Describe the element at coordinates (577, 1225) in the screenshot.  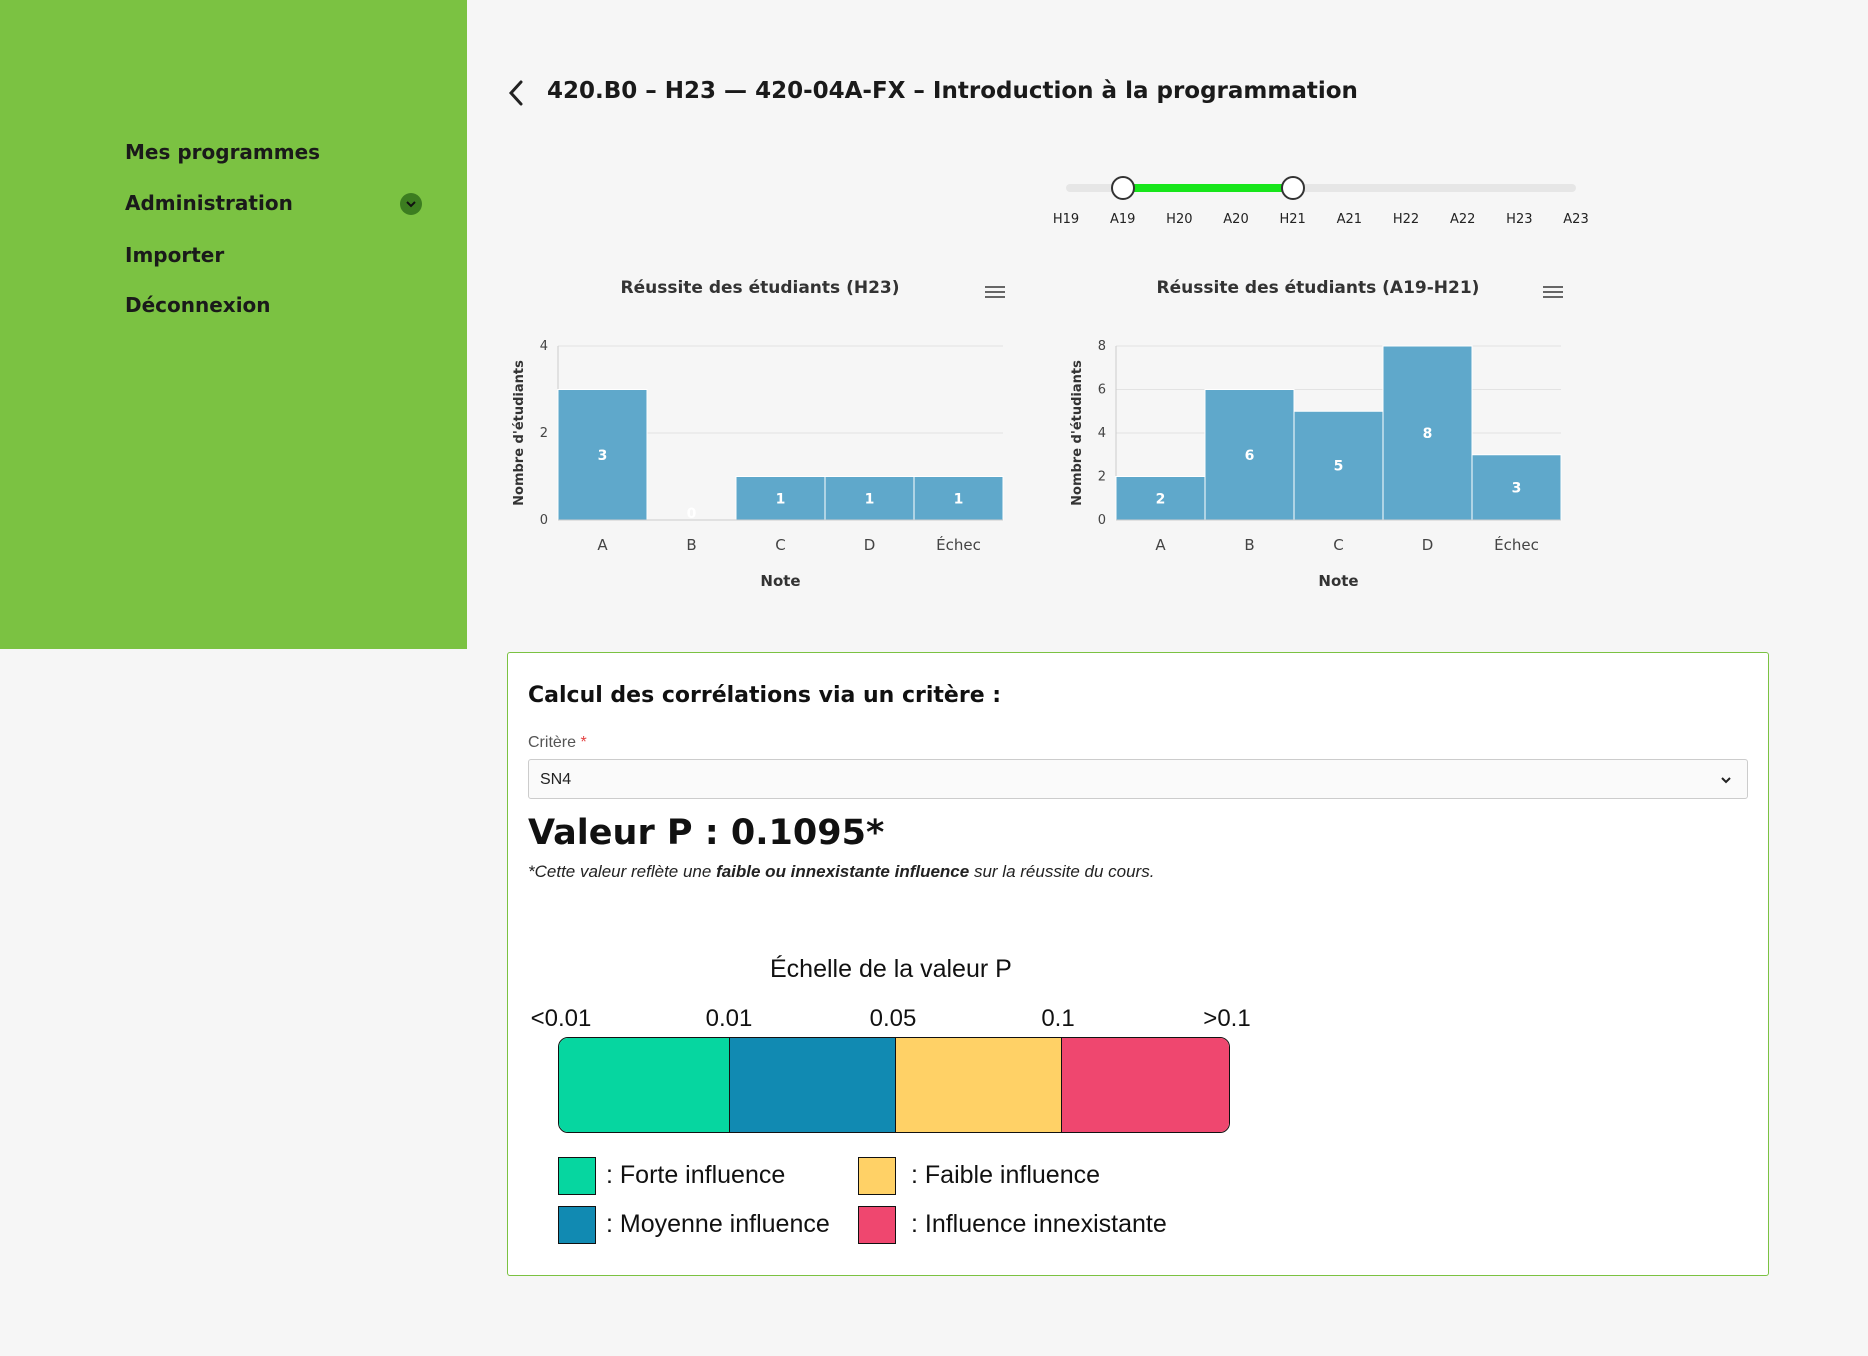
I see `legend-swatch-moyenne` at that location.